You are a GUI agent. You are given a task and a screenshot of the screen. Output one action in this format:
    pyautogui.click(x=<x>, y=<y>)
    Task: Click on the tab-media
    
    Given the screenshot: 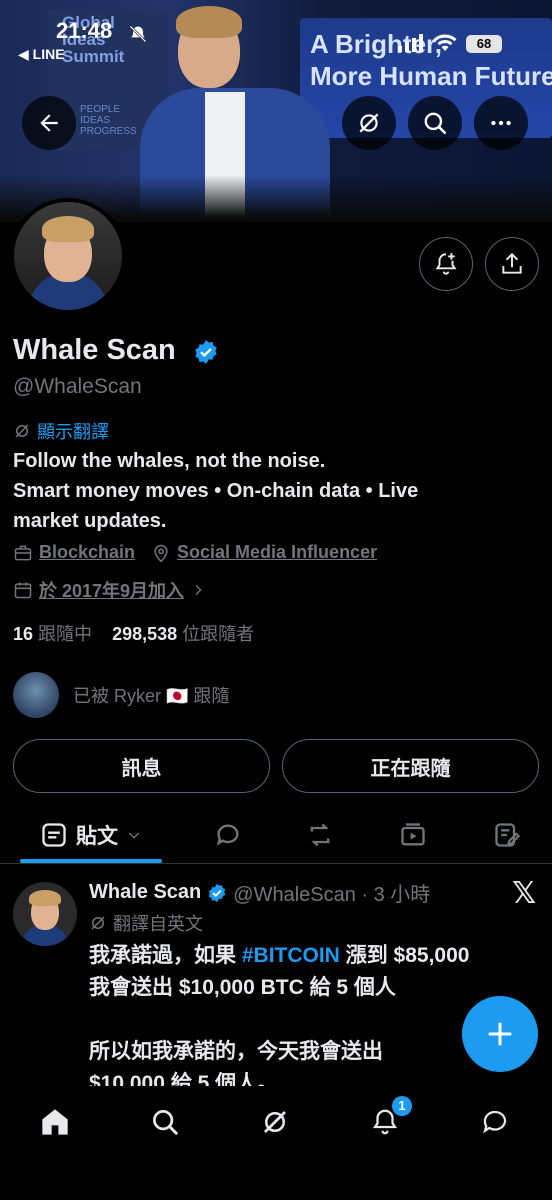 What is the action you would take?
    pyautogui.click(x=413, y=835)
    